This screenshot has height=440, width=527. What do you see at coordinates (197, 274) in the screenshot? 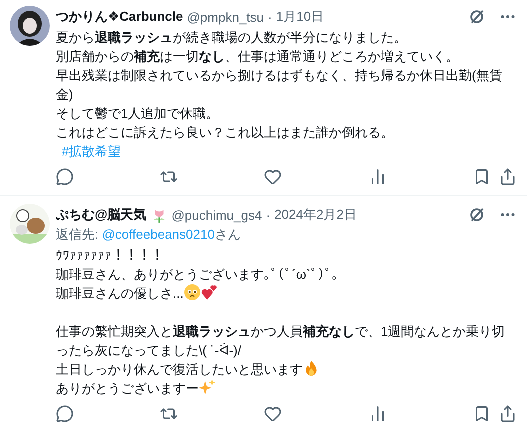
I see `tweet-text: 珈琲豆さん、ありがとうございます｡ﾟ(ﾟ´ω`ﾟ)ﾟ｡` at bounding box center [197, 274].